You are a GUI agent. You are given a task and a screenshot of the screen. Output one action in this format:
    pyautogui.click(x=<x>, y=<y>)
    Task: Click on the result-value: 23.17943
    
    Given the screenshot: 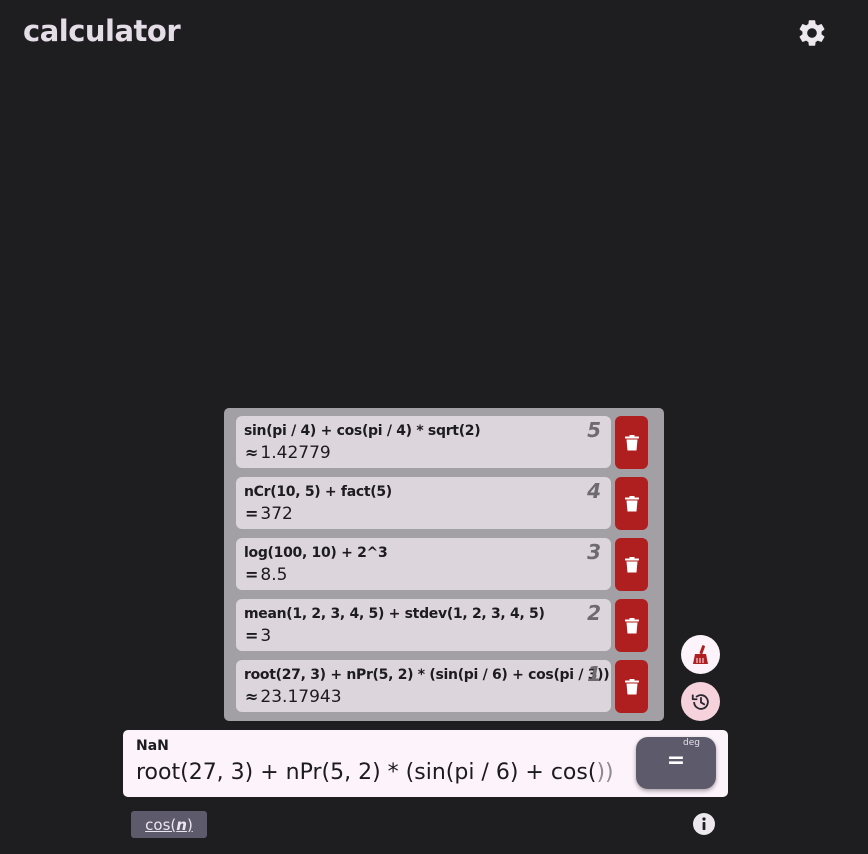 What is the action you would take?
    pyautogui.click(x=301, y=697)
    